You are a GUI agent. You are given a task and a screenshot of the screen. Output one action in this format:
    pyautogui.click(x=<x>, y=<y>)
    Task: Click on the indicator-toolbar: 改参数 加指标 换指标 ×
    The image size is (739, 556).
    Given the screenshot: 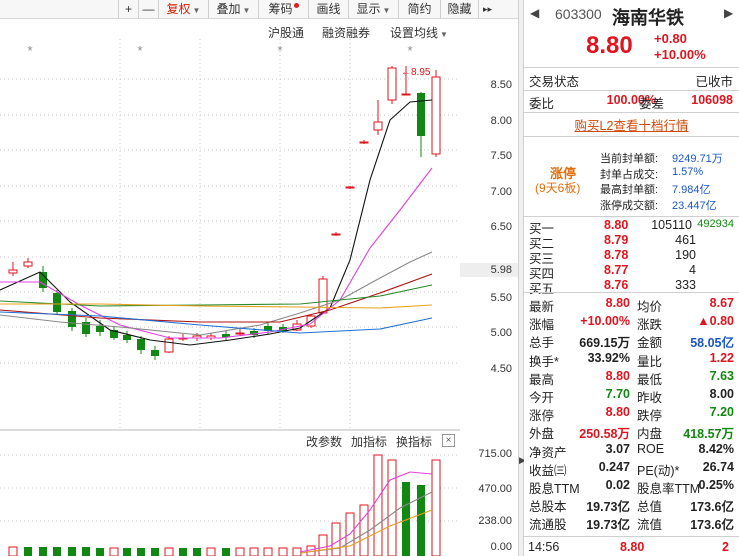 What is the action you would take?
    pyautogui.click(x=230, y=441)
    